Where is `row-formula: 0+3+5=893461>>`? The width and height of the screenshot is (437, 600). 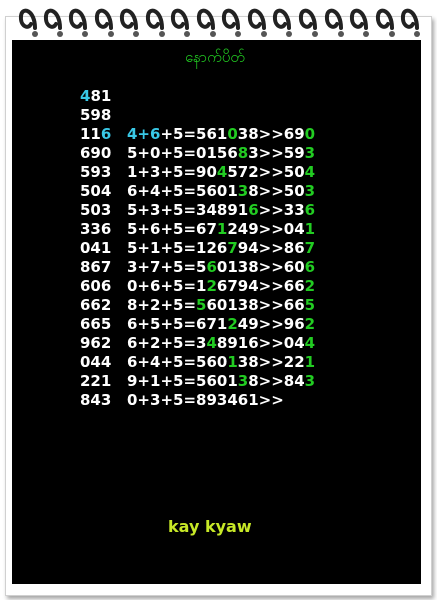 row-formula: 0+3+5=893461>> is located at coordinates (205, 400).